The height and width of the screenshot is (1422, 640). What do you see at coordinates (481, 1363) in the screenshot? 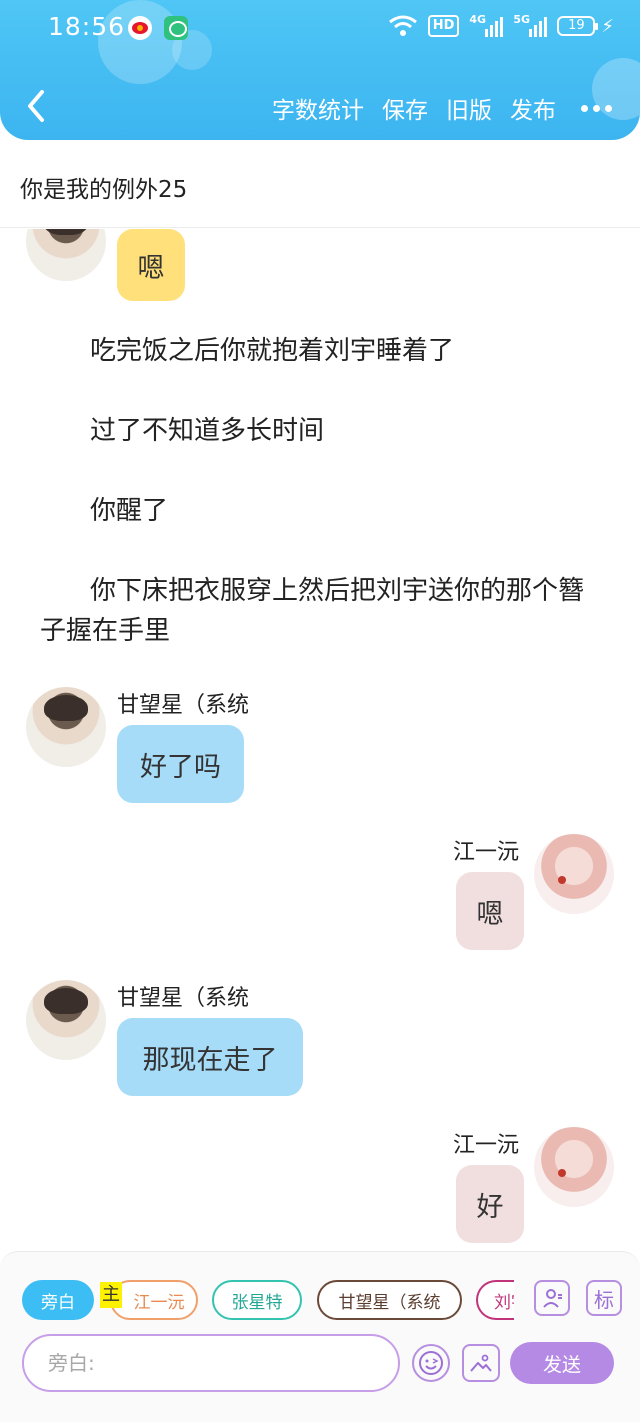
I see `image-icon` at bounding box center [481, 1363].